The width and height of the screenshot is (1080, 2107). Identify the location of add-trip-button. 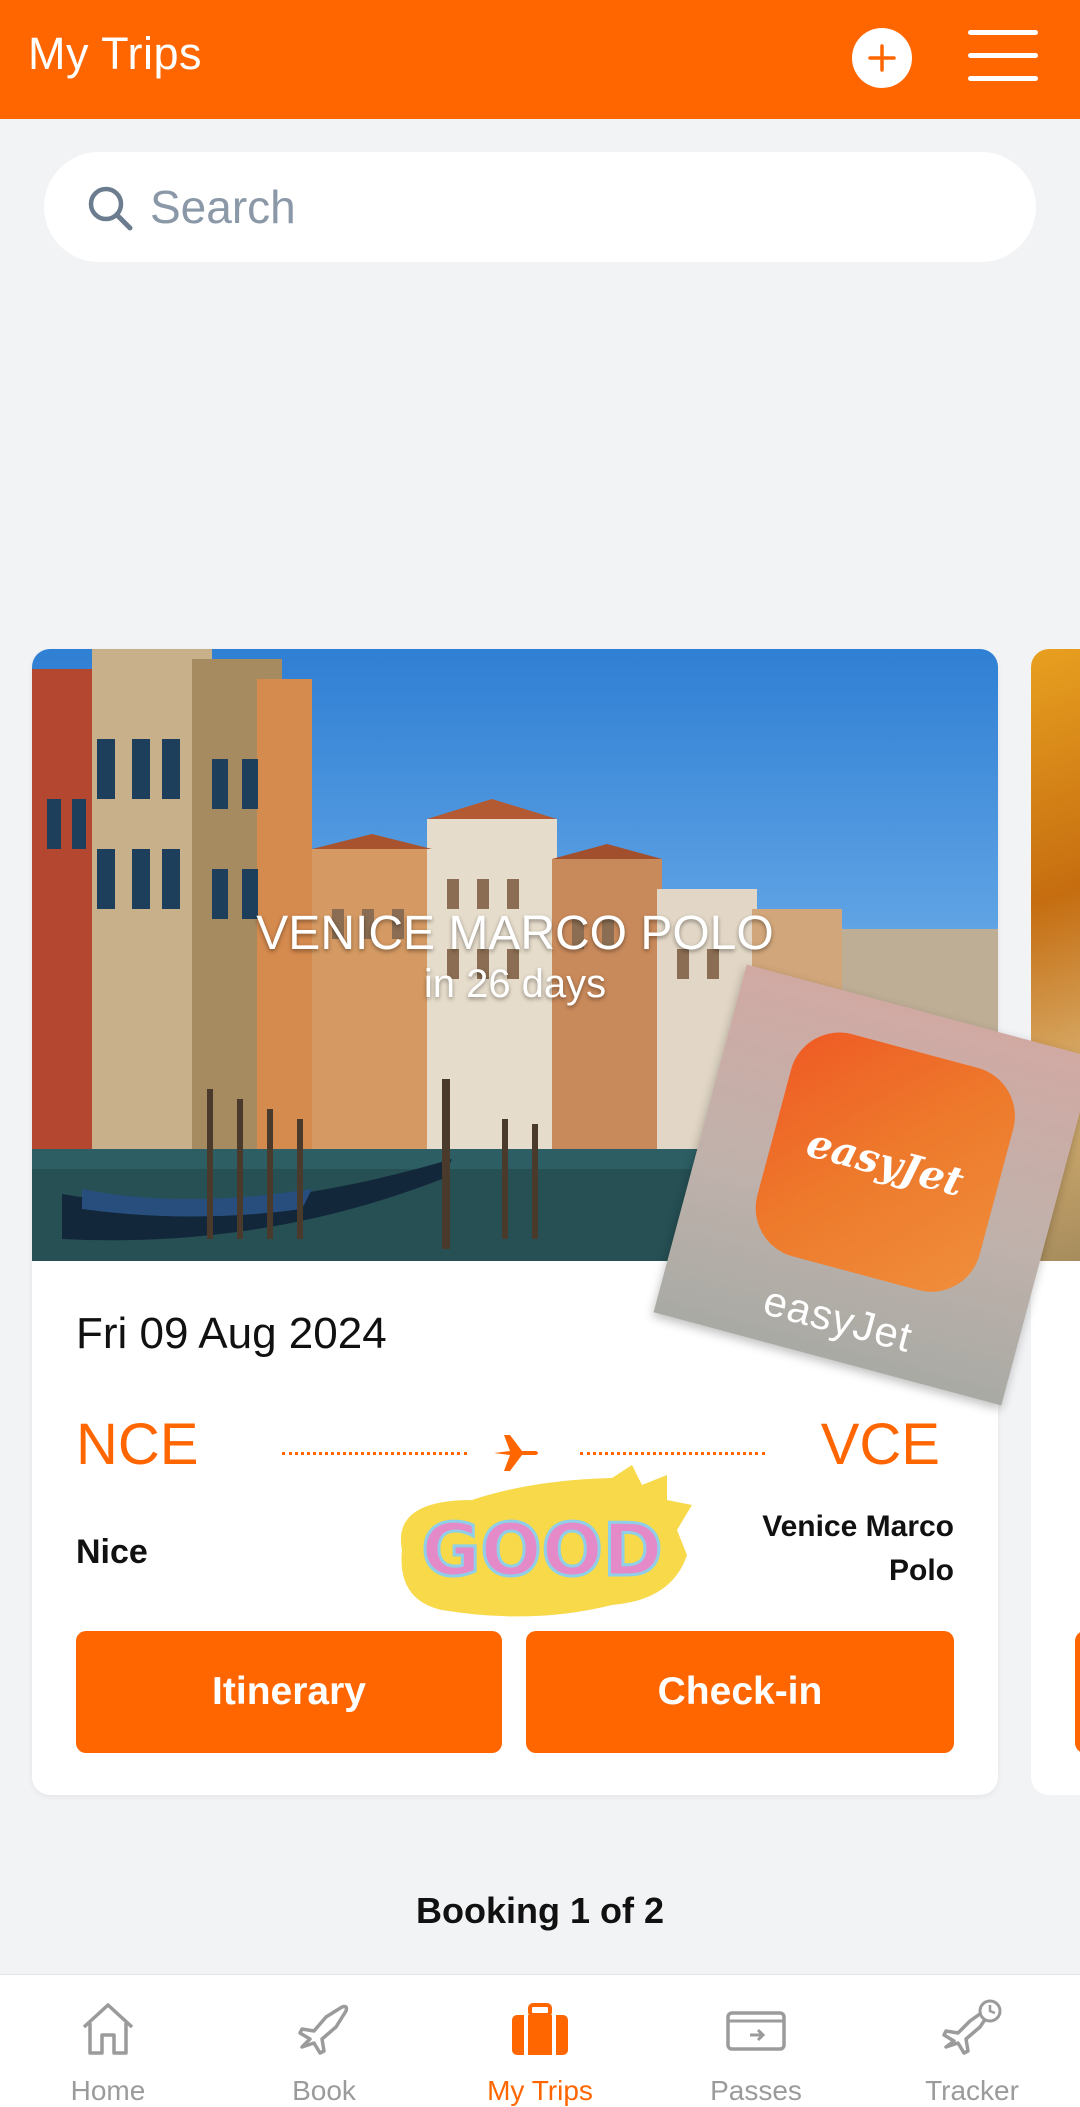
(882, 58).